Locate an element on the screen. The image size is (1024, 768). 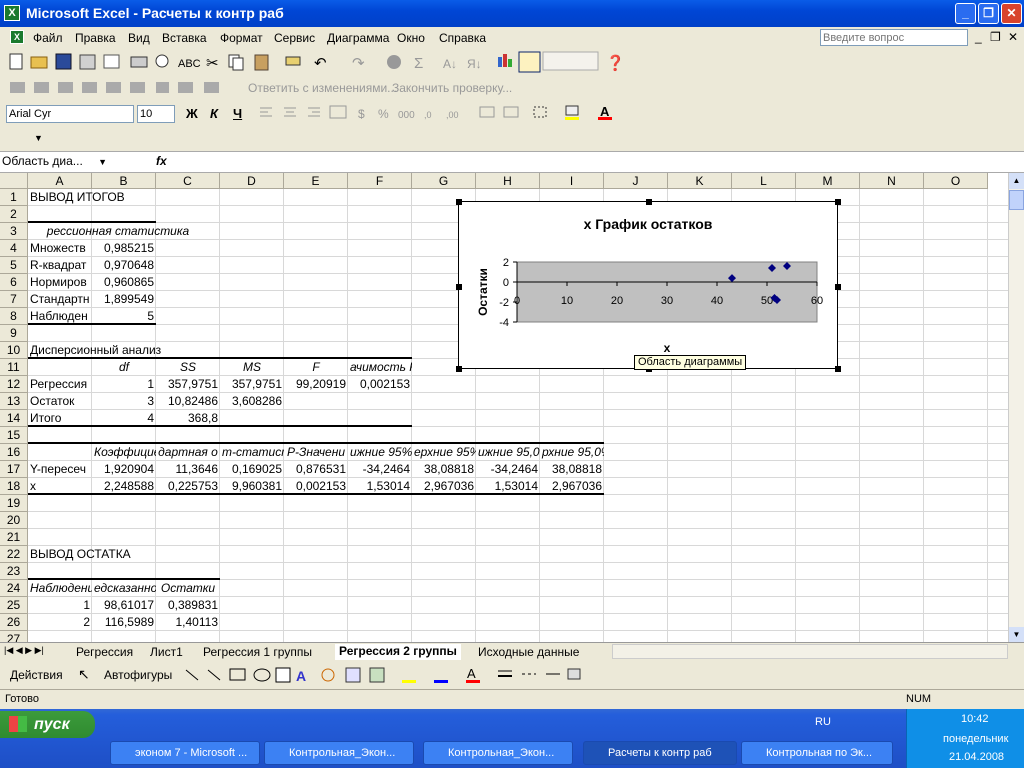
formula-input is located at coordinates (596, 162).